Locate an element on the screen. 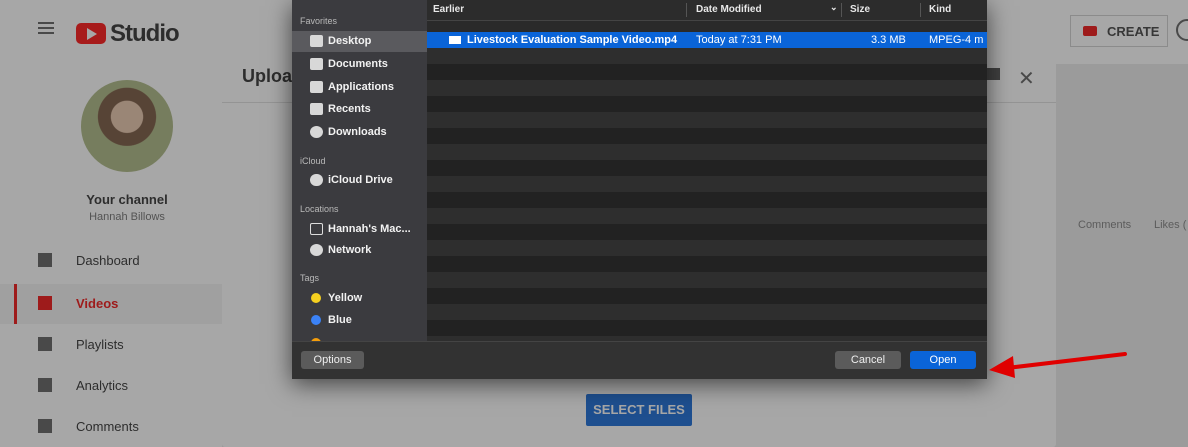  sidebar-item-downloads: Downloads is located at coordinates (359, 132).